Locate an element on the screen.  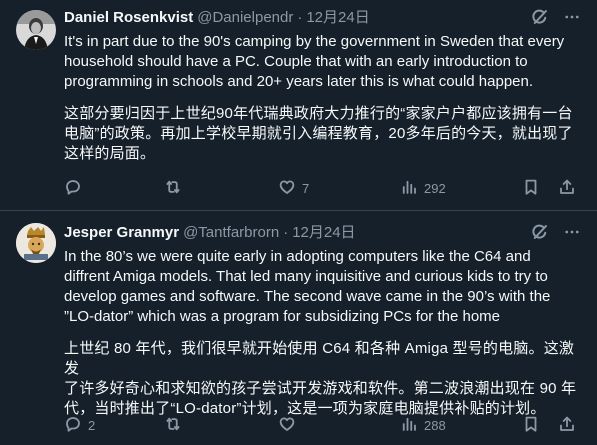
like-button: 7 is located at coordinates (328, 188).